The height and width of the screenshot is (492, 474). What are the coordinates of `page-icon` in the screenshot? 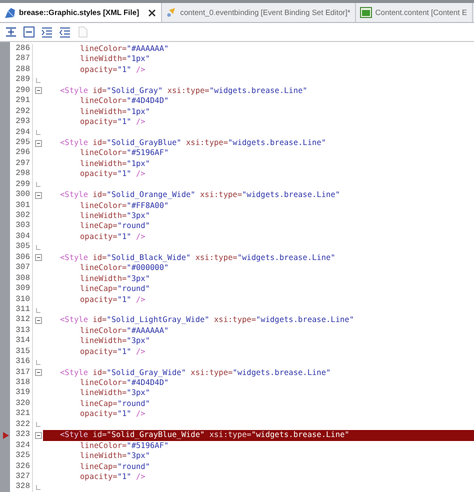 It's located at (83, 32).